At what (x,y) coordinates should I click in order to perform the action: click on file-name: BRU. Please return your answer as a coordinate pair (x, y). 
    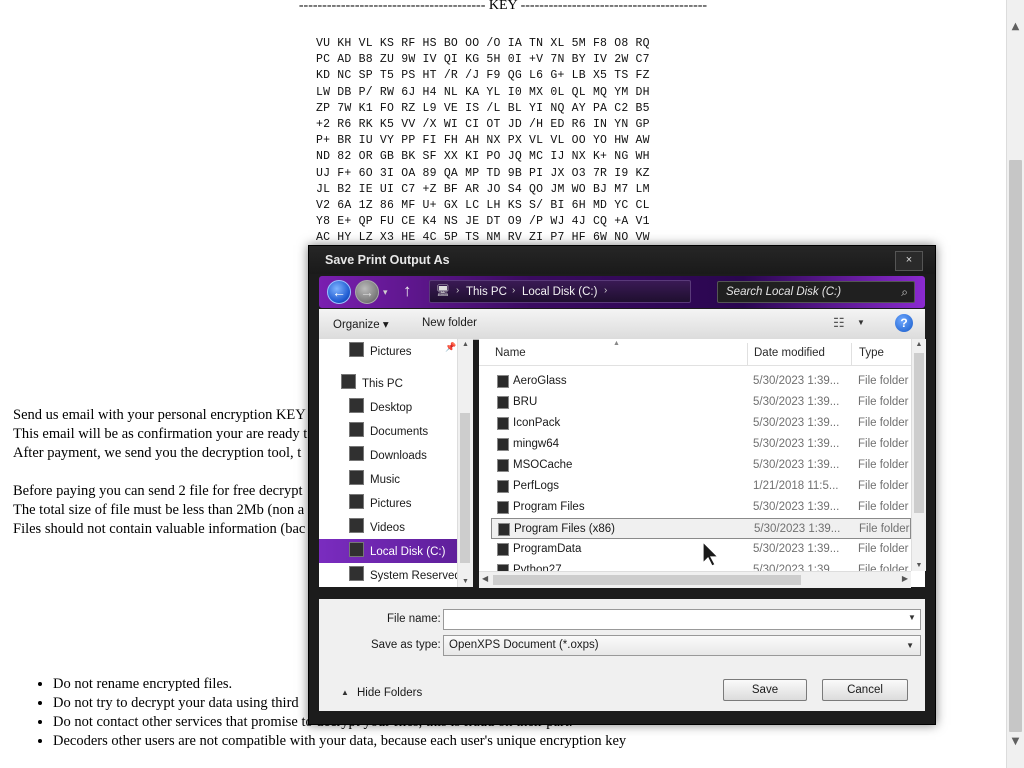
    Looking at the image, I should click on (525, 402).